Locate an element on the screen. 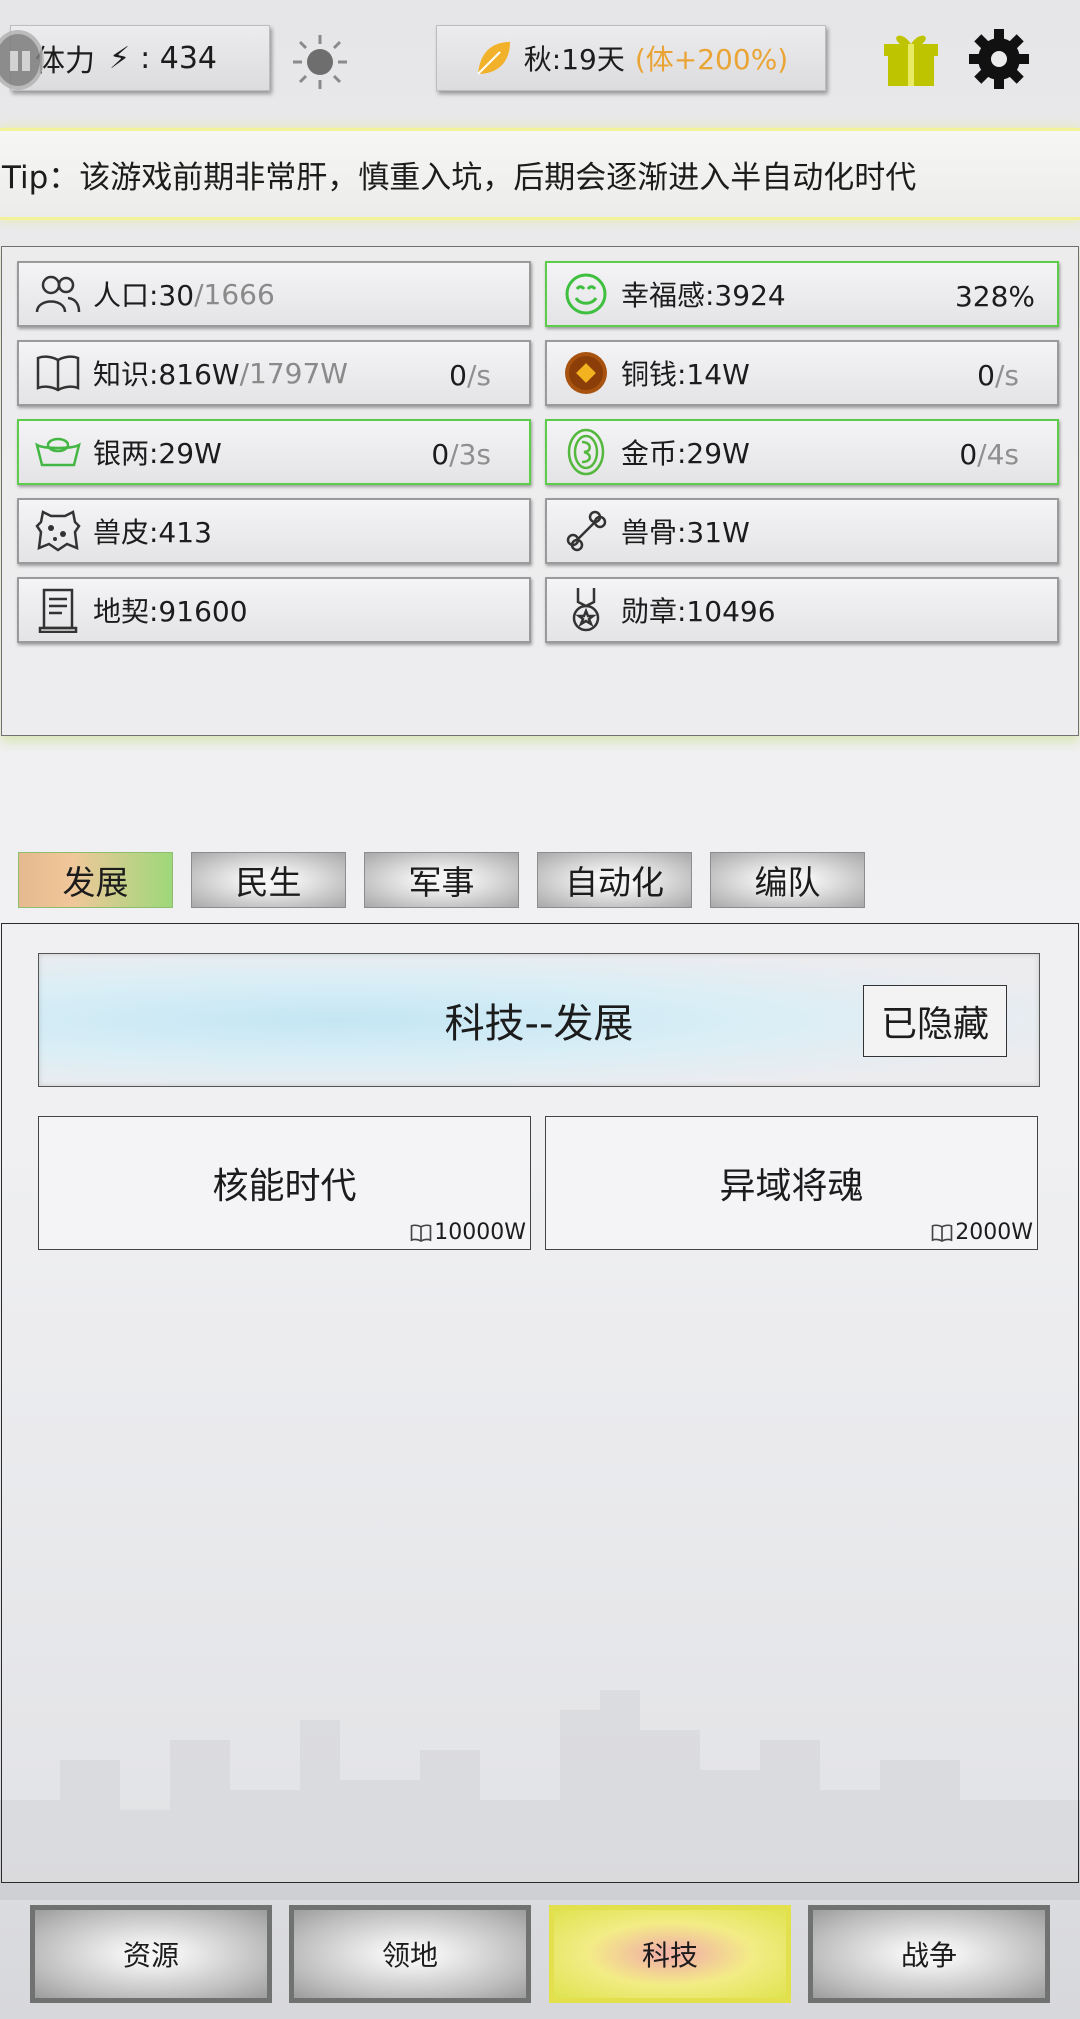  stamina-display: 体力 ⚡ : 434 is located at coordinates (140, 58).